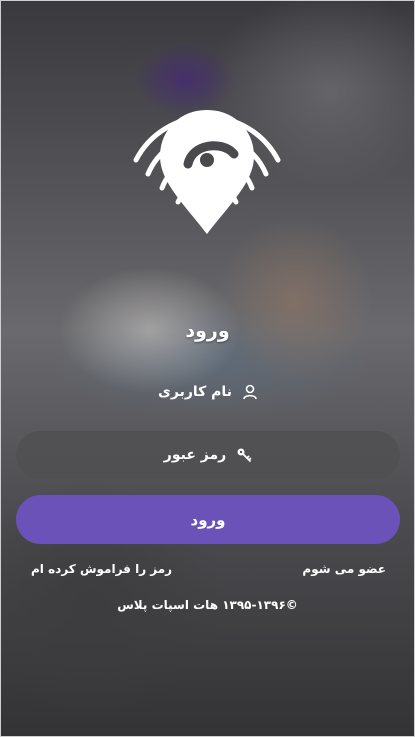 This screenshot has height=737, width=415. What do you see at coordinates (244, 455) in the screenshot?
I see `key-icon` at bounding box center [244, 455].